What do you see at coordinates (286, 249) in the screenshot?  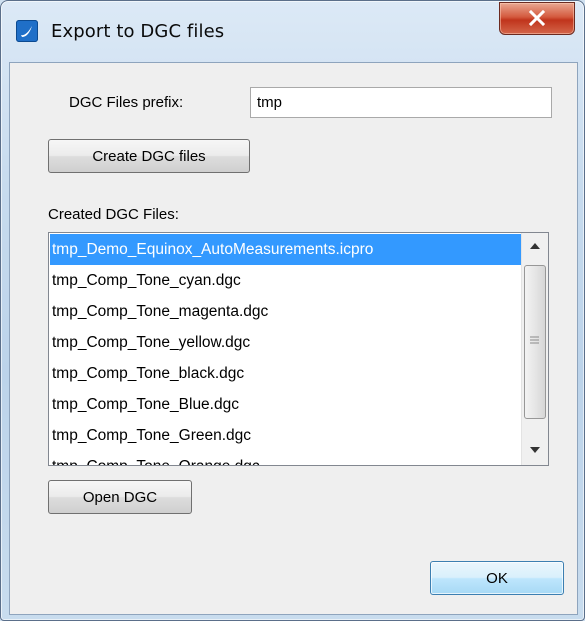 I see `file-list-item: tmp_Demo_Equinox_AutoMeasurements.icpro` at bounding box center [286, 249].